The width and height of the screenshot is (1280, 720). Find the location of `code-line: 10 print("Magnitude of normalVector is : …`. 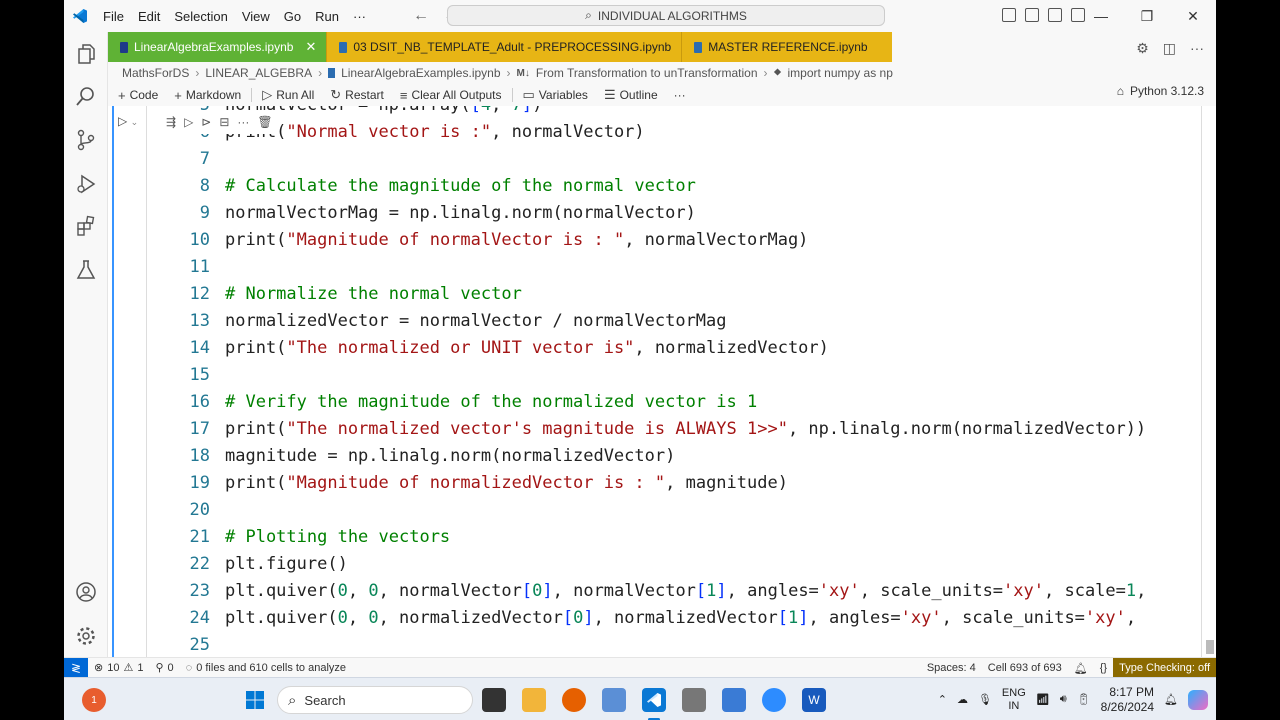

code-line: 10 print("Magnitude of normalVector is : … is located at coordinates (657, 240).